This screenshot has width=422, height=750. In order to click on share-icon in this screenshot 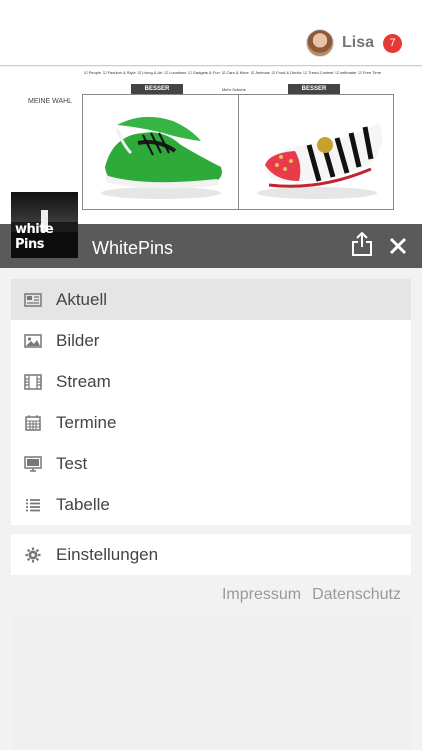, I will do `click(362, 244)`.